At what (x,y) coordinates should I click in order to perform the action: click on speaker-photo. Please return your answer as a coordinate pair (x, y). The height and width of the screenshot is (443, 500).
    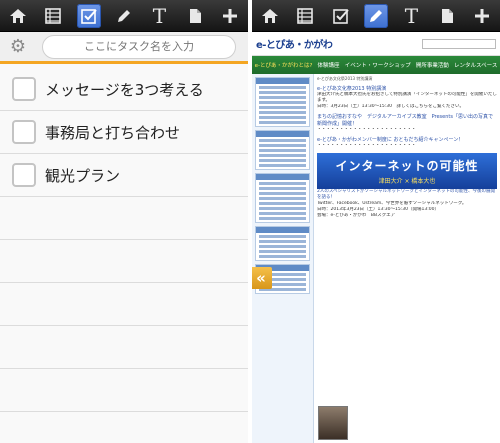
    Looking at the image, I should click on (333, 423).